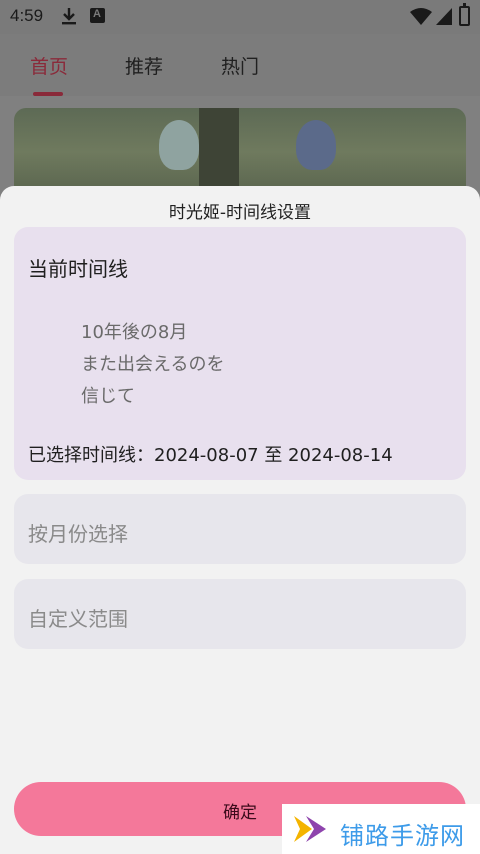  I want to click on banner-character-left, so click(179, 145).